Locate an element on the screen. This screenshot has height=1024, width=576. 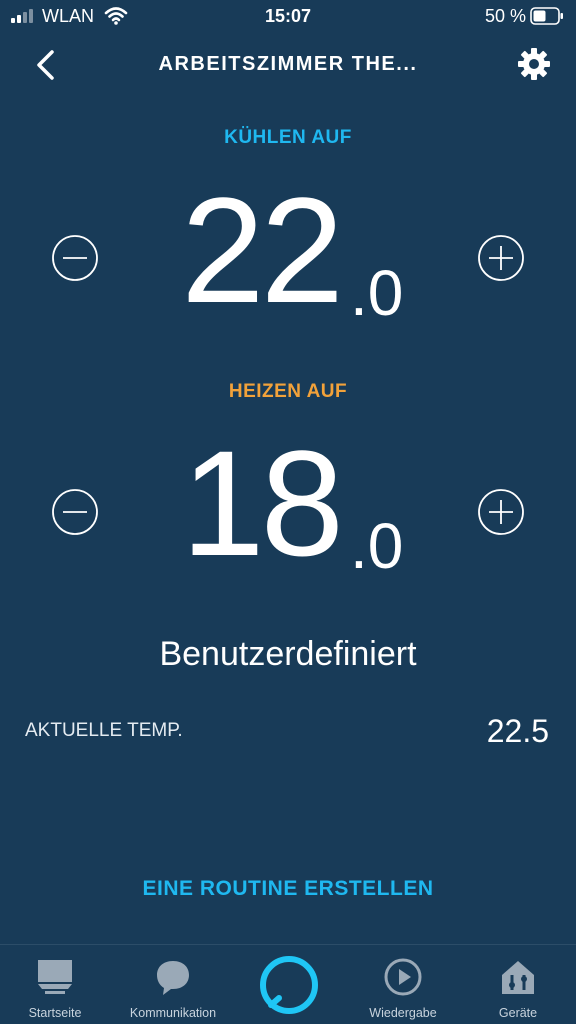
alexa-icon is located at coordinates (289, 985).